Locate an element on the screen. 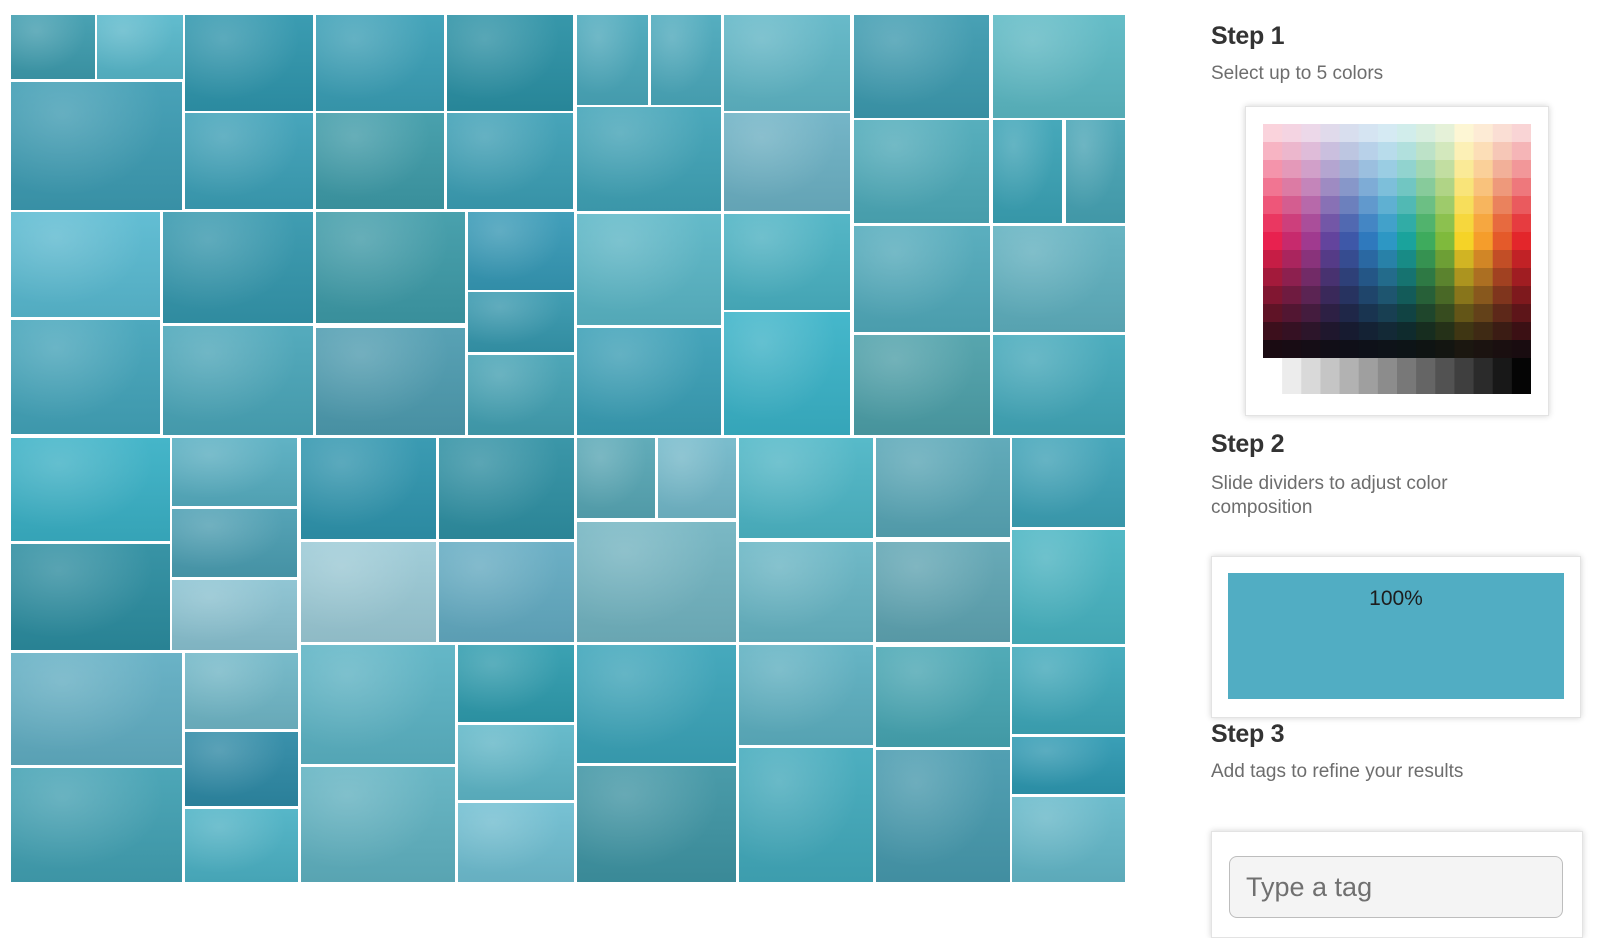 The width and height of the screenshot is (1600, 938). composition-bar: 100% is located at coordinates (1396, 636).